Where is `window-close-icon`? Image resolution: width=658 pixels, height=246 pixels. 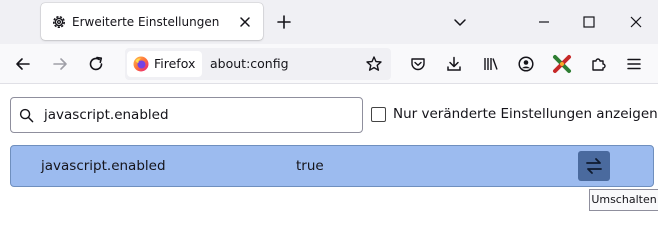
window-close-icon is located at coordinates (636, 22).